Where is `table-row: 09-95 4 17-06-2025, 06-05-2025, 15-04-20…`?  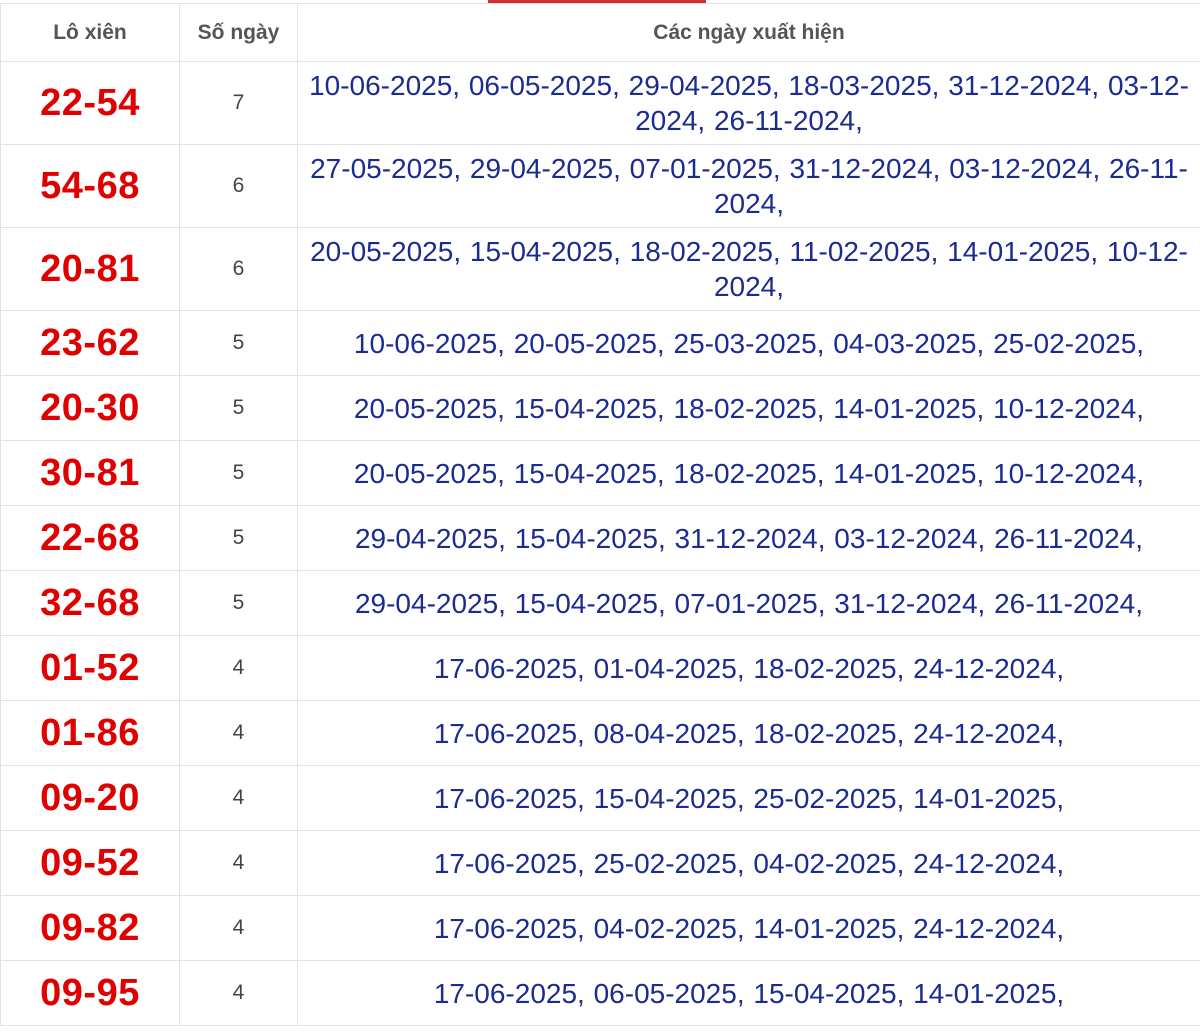 table-row: 09-95 4 17-06-2025, 06-05-2025, 15-04-20… is located at coordinates (600, 993).